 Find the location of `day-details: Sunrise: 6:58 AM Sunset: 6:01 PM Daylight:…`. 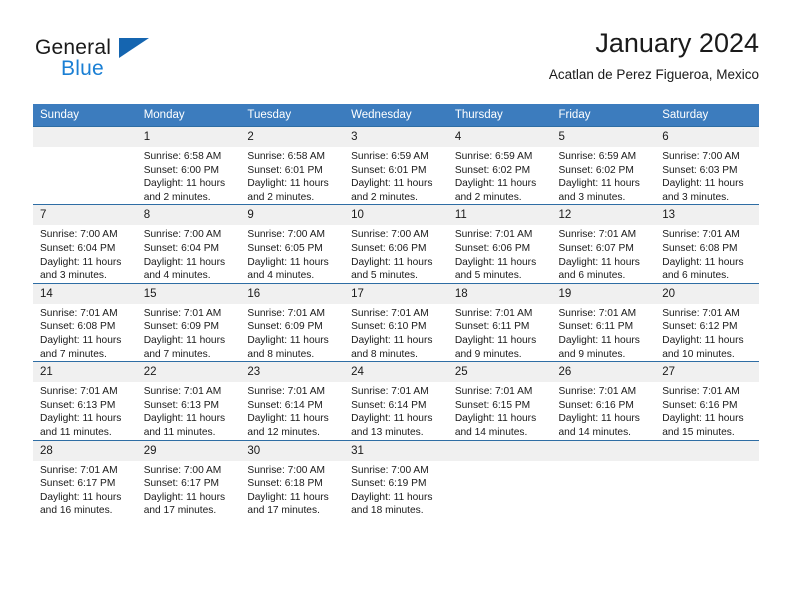

day-details: Sunrise: 6:58 AM Sunset: 6:01 PM Daylight:… is located at coordinates (292, 175).